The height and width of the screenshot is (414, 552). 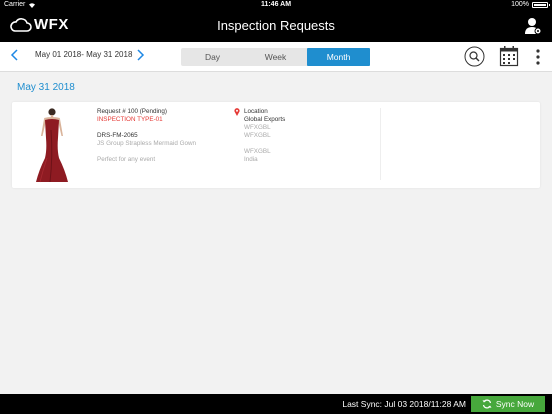 I want to click on style-name: JS Group Strapless Mermaid Gown, so click(x=147, y=143).